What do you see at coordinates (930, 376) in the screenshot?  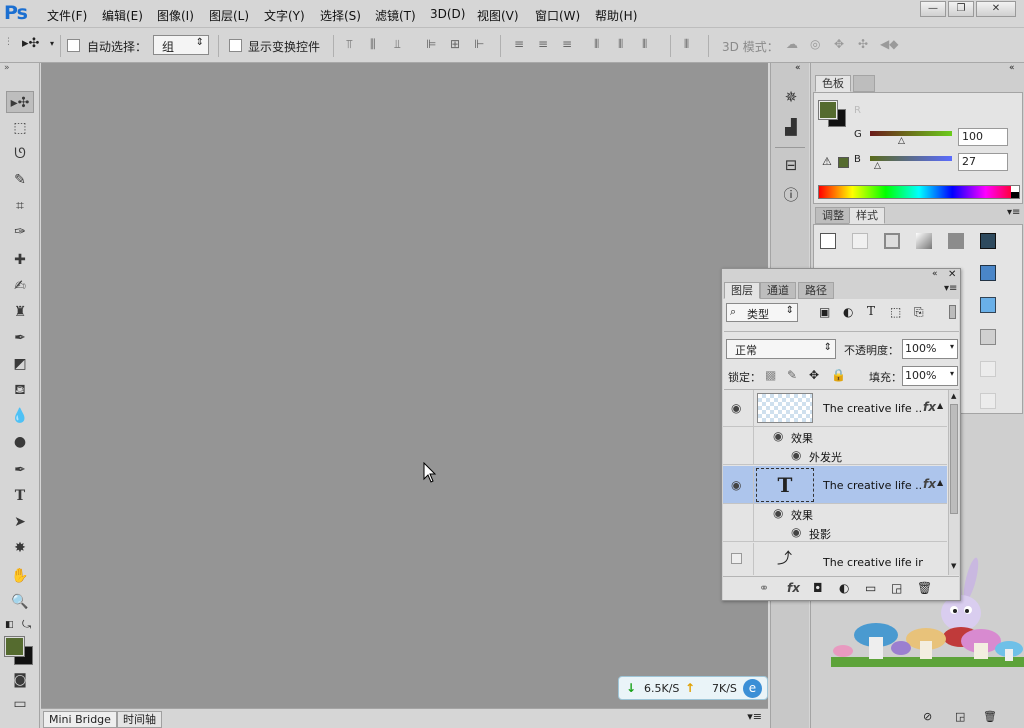 I see `fill-input: 100% ▾` at bounding box center [930, 376].